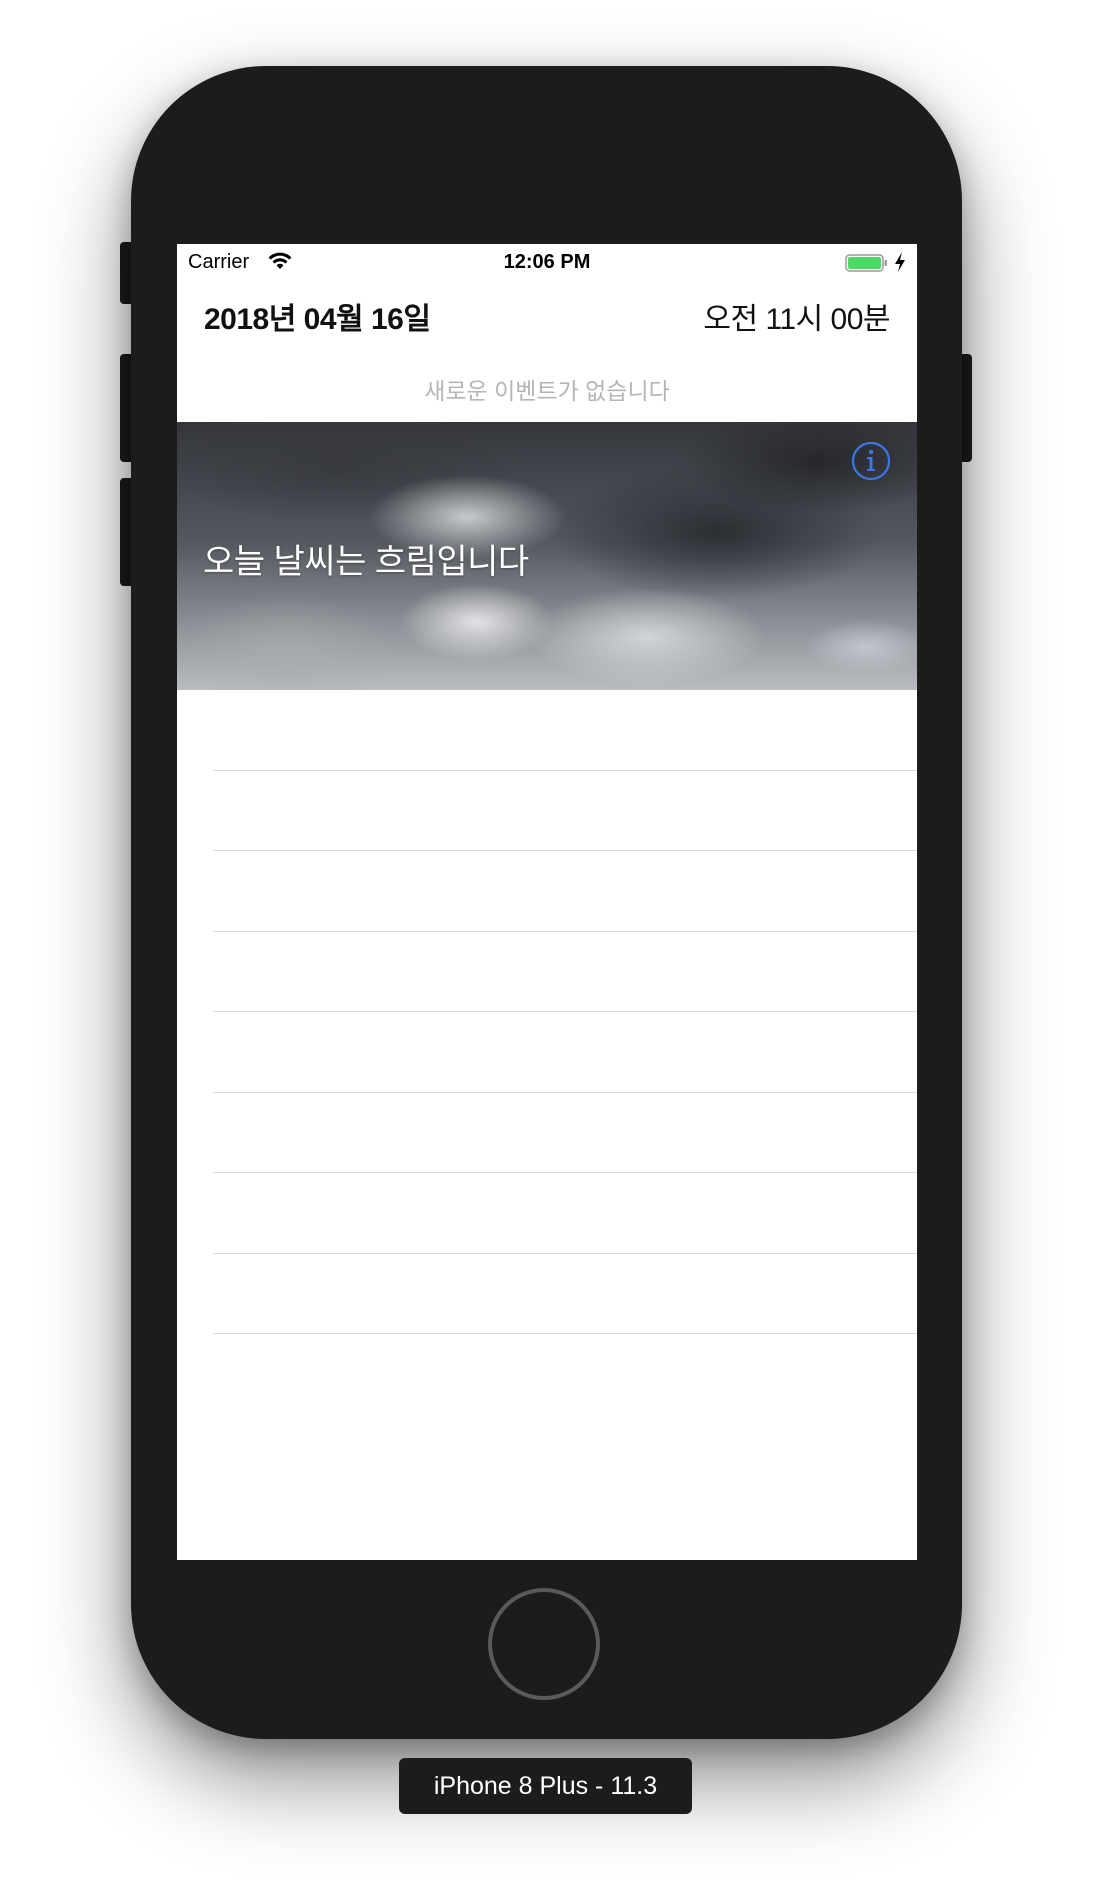  Describe the element at coordinates (796, 319) in the screenshot. I see `time-label: 오전 11시 00분` at that location.